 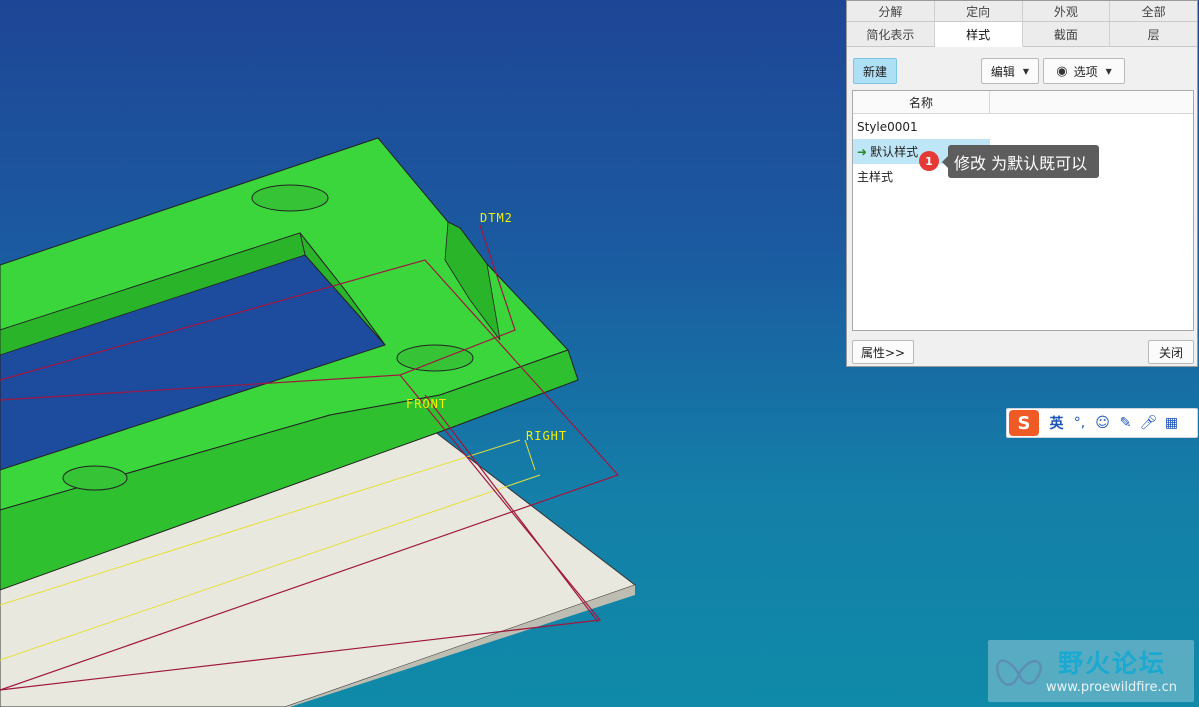 What do you see at coordinates (1023, 126) in the screenshot?
I see `list-item: Style0001` at bounding box center [1023, 126].